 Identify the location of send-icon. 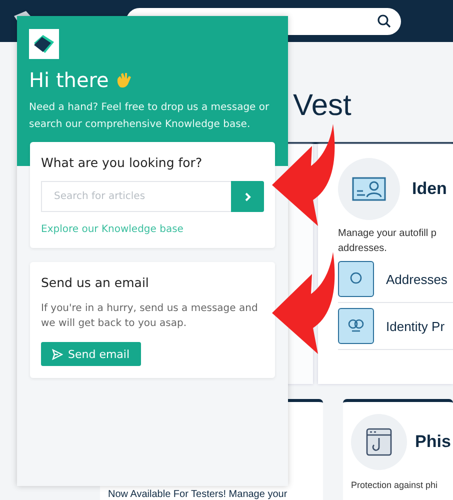
(57, 354).